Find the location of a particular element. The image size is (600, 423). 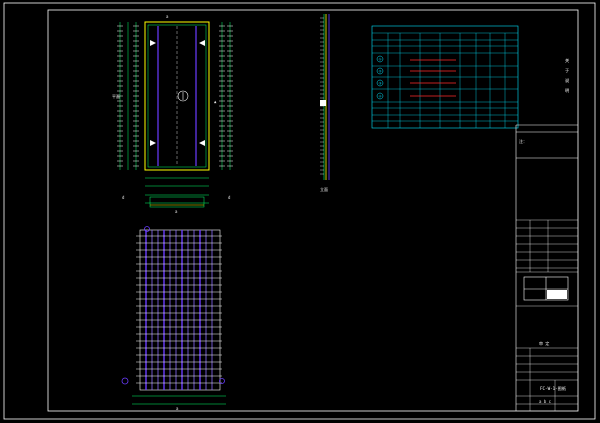

svg-text: 立面 is located at coordinates (324, 189).